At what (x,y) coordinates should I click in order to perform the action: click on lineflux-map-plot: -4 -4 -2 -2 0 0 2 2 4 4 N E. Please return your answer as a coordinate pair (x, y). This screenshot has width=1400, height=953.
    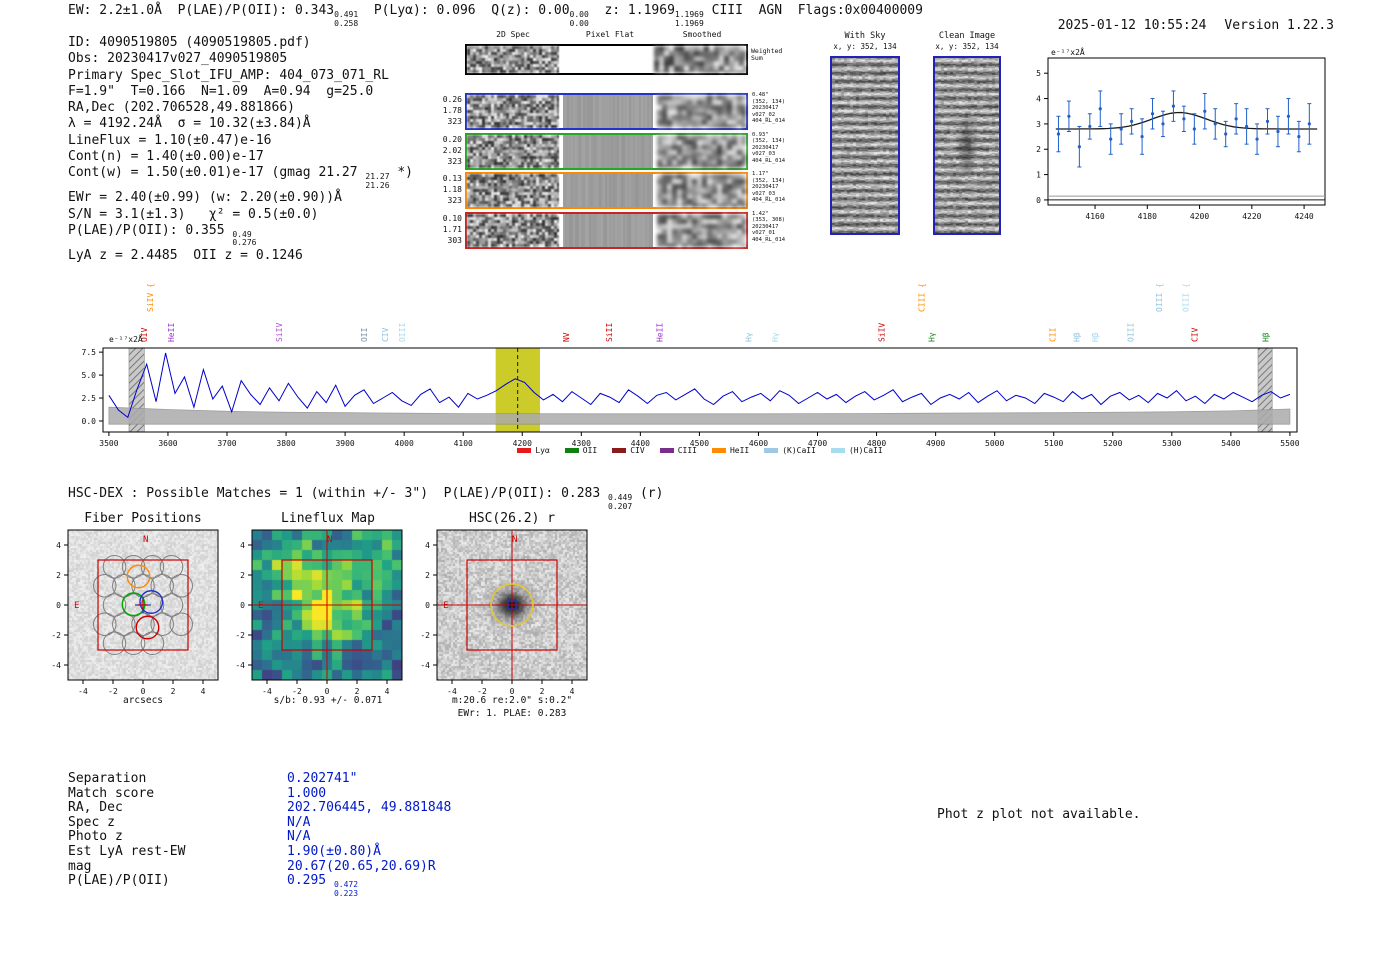
    Looking at the image, I should click on (319, 612).